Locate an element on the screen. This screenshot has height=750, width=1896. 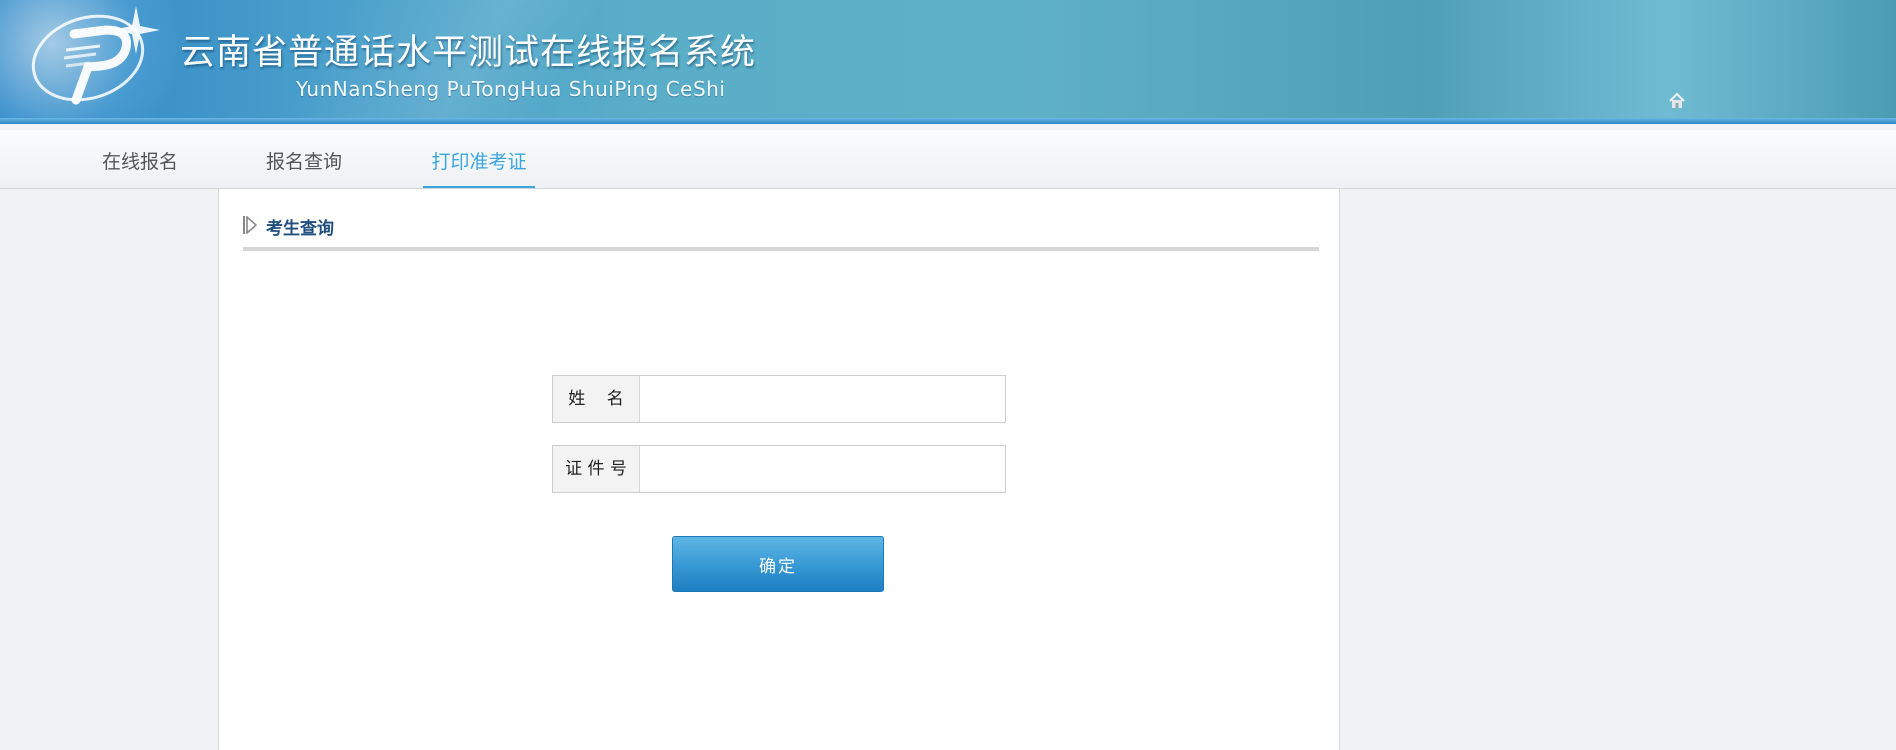
section-title: 考生查询 is located at coordinates (300, 229).